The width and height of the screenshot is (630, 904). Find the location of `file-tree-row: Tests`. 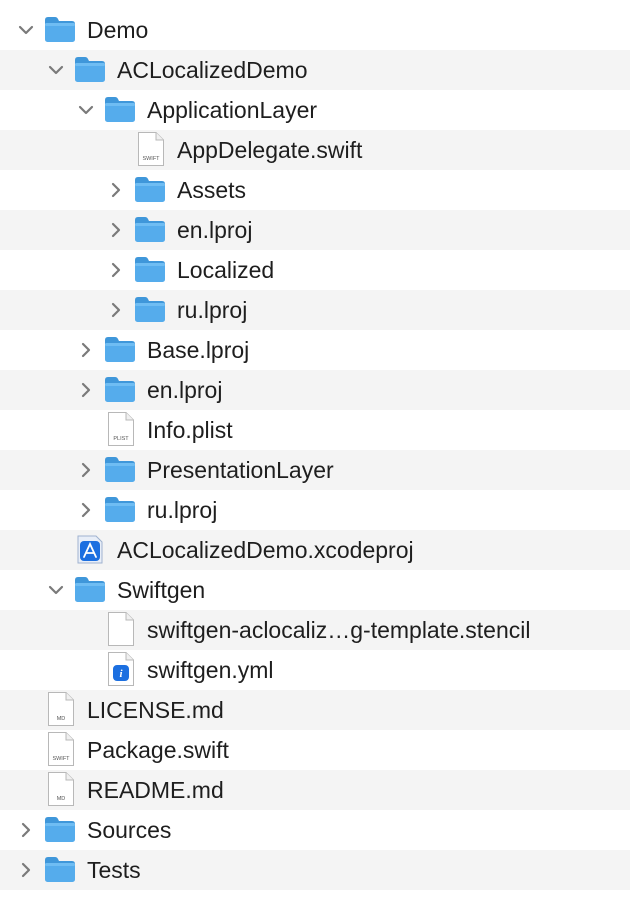

file-tree-row: Tests is located at coordinates (315, 870).